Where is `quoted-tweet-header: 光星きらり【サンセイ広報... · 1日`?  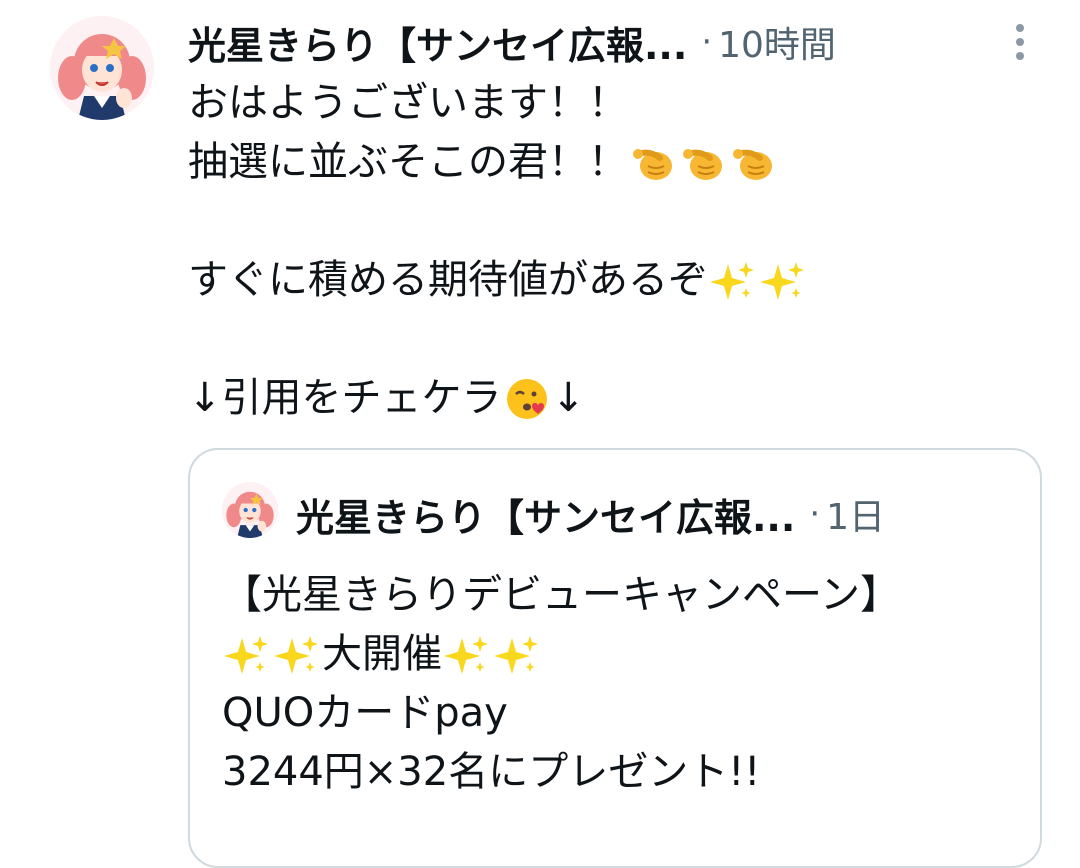
quoted-tweet-header: 光星きらり【サンセイ広報... · 1日 is located at coordinates (590, 514).